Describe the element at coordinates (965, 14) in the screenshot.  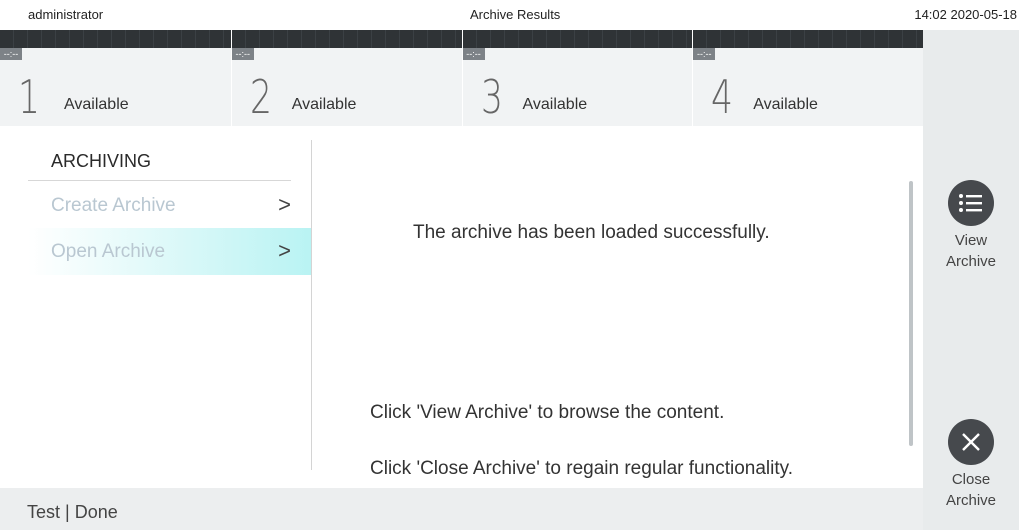
I see `clock: 14:02 2020-05-18` at that location.